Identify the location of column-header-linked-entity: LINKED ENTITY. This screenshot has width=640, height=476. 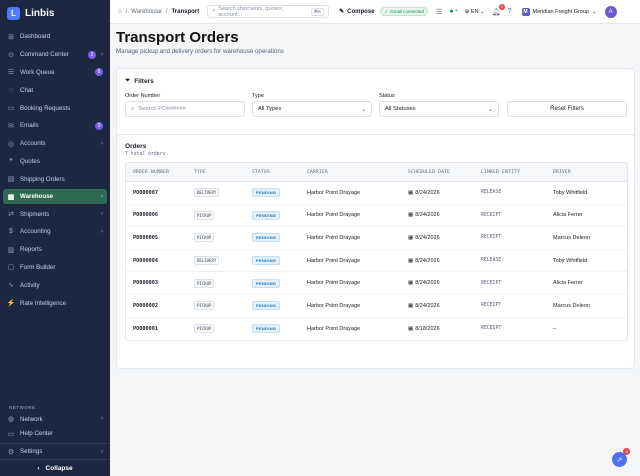
(517, 172).